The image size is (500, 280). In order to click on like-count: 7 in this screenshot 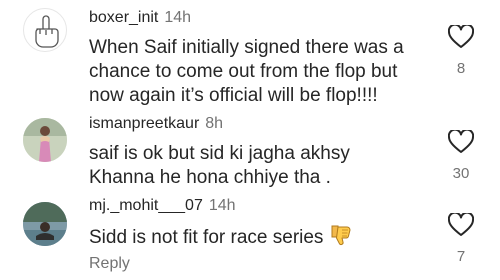, I will do `click(461, 256)`.